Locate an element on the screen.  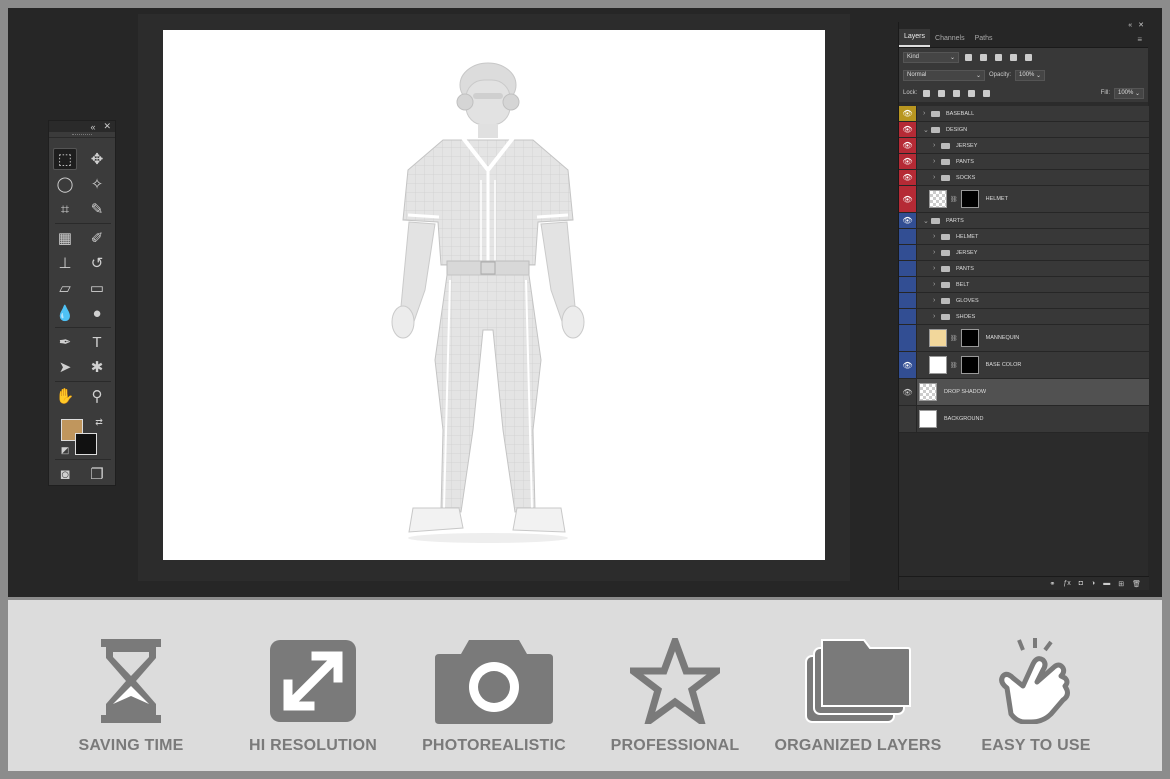
layer-row: · › BELT is located at coordinates (1024, 285).